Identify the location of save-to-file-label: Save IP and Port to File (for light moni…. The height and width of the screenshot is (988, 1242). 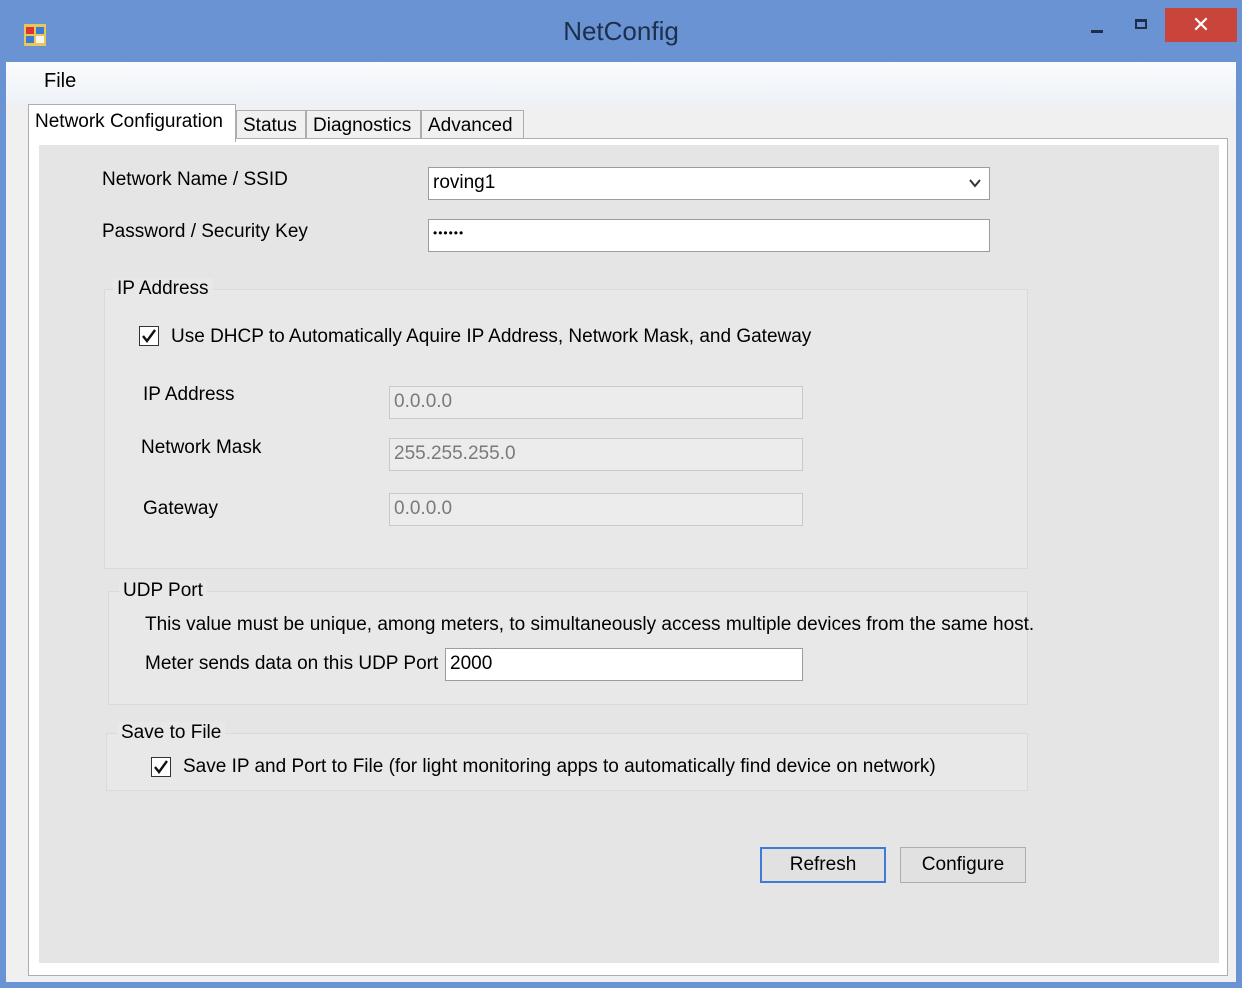
(559, 767).